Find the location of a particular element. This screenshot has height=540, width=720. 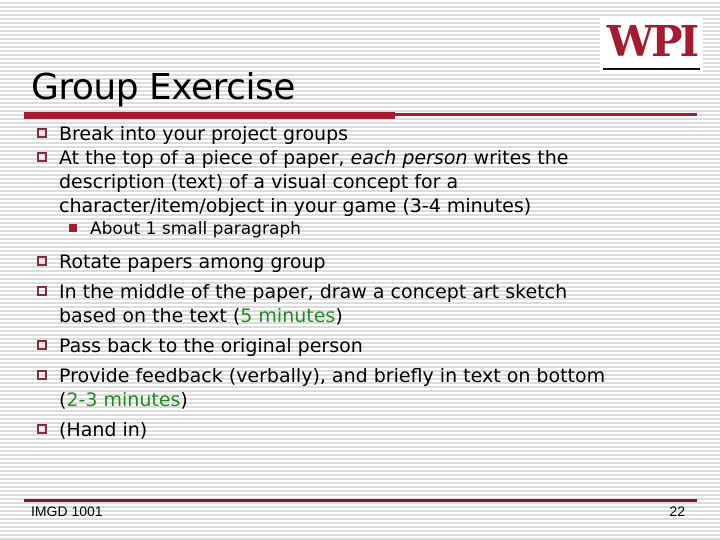

filled-square-bullet-icon is located at coordinates (73, 228).